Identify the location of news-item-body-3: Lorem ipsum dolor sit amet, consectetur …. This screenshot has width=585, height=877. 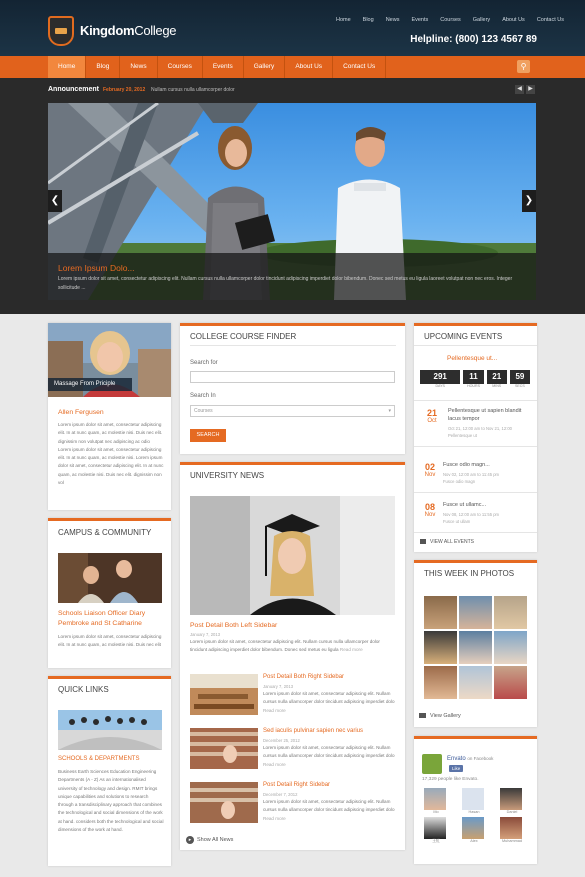
(329, 806).